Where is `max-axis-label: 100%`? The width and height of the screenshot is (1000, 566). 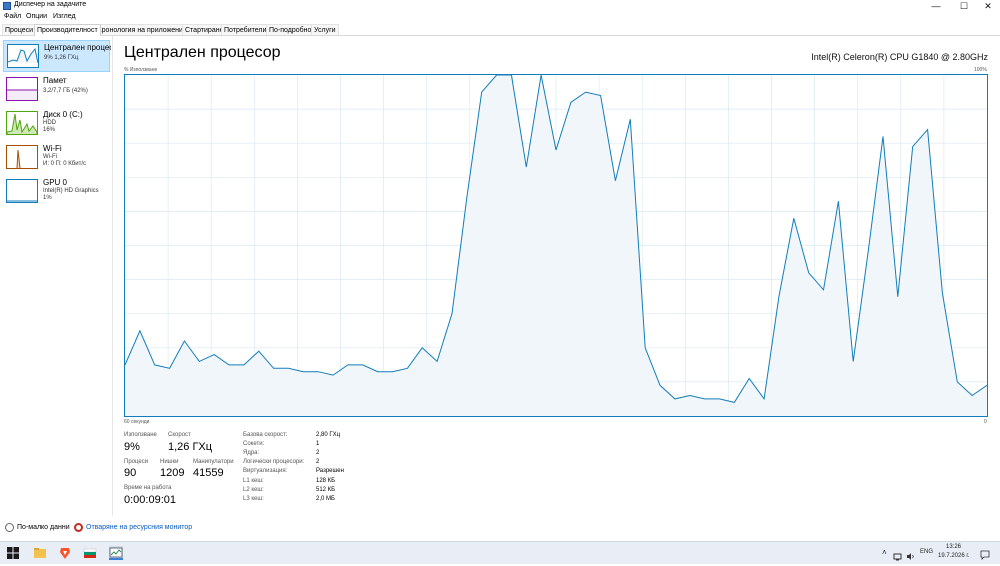 max-axis-label: 100% is located at coordinates (980, 70).